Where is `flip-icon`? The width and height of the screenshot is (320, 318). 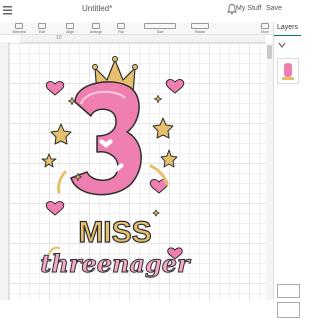
flip-icon is located at coordinates (121, 26).